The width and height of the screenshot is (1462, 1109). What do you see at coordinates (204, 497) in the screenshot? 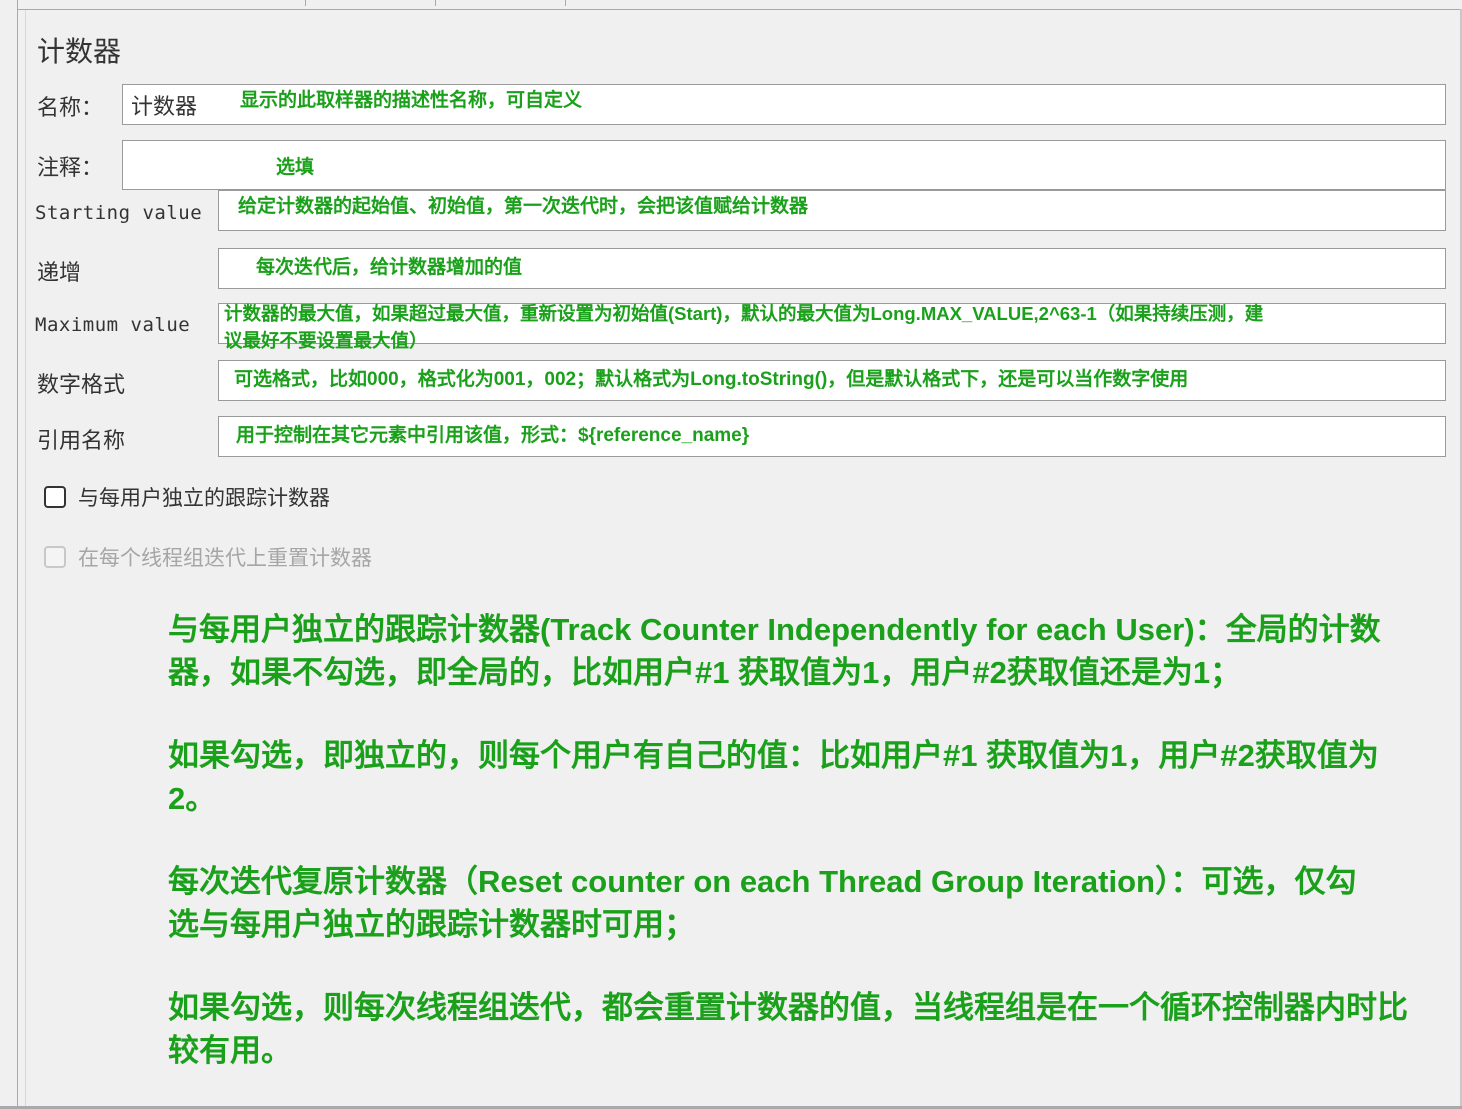
I see `per-user-checkbox-label: 与每用户独立的跟踪计数器` at bounding box center [204, 497].